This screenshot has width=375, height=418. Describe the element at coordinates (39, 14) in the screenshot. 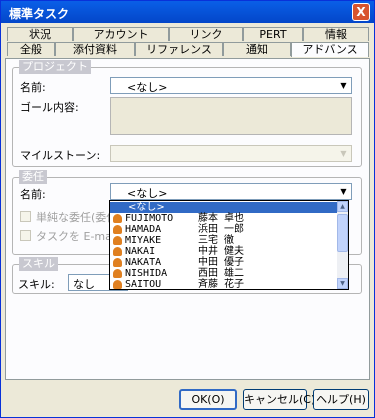

I see `window-title: 標準タスク` at that location.